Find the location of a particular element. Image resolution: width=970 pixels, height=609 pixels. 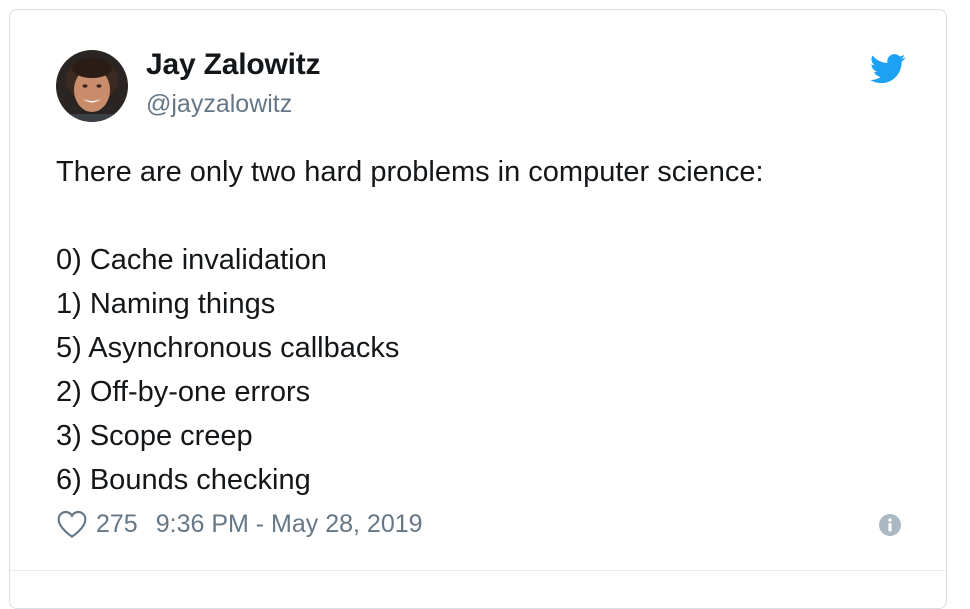

list-item: 2) Off-by-one errors is located at coordinates (183, 392).